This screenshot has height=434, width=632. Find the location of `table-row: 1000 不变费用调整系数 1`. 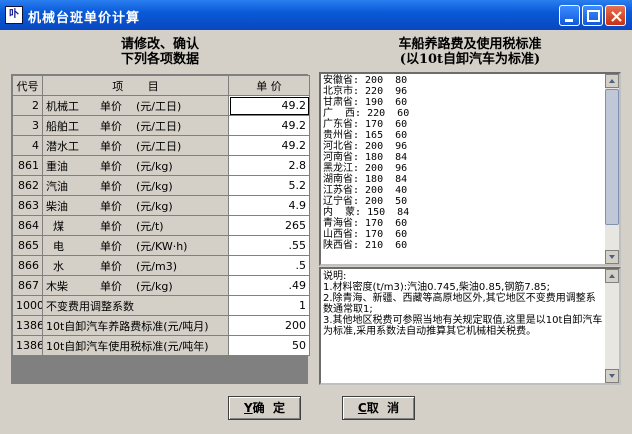

table-row: 1000 不变费用调整系数 1 is located at coordinates (161, 305).